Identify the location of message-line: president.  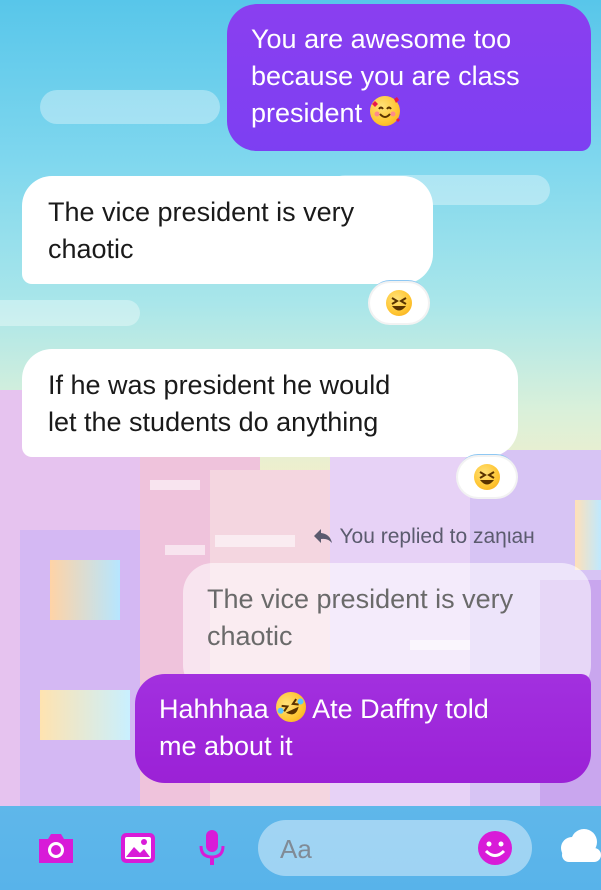
(409, 113).